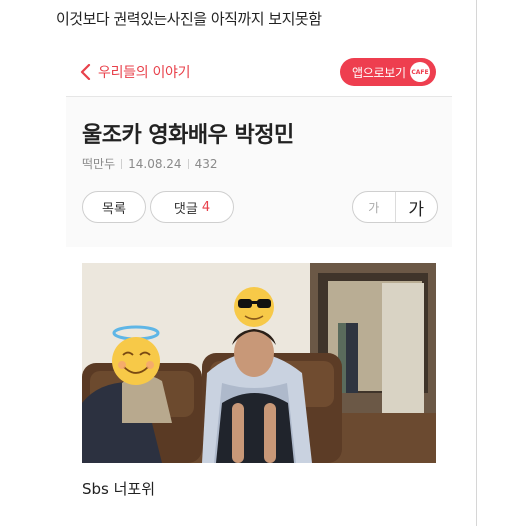 This screenshot has height=526, width=526. What do you see at coordinates (144, 73) in the screenshot?
I see `back-link-label: 우리들의 이야기` at bounding box center [144, 73].